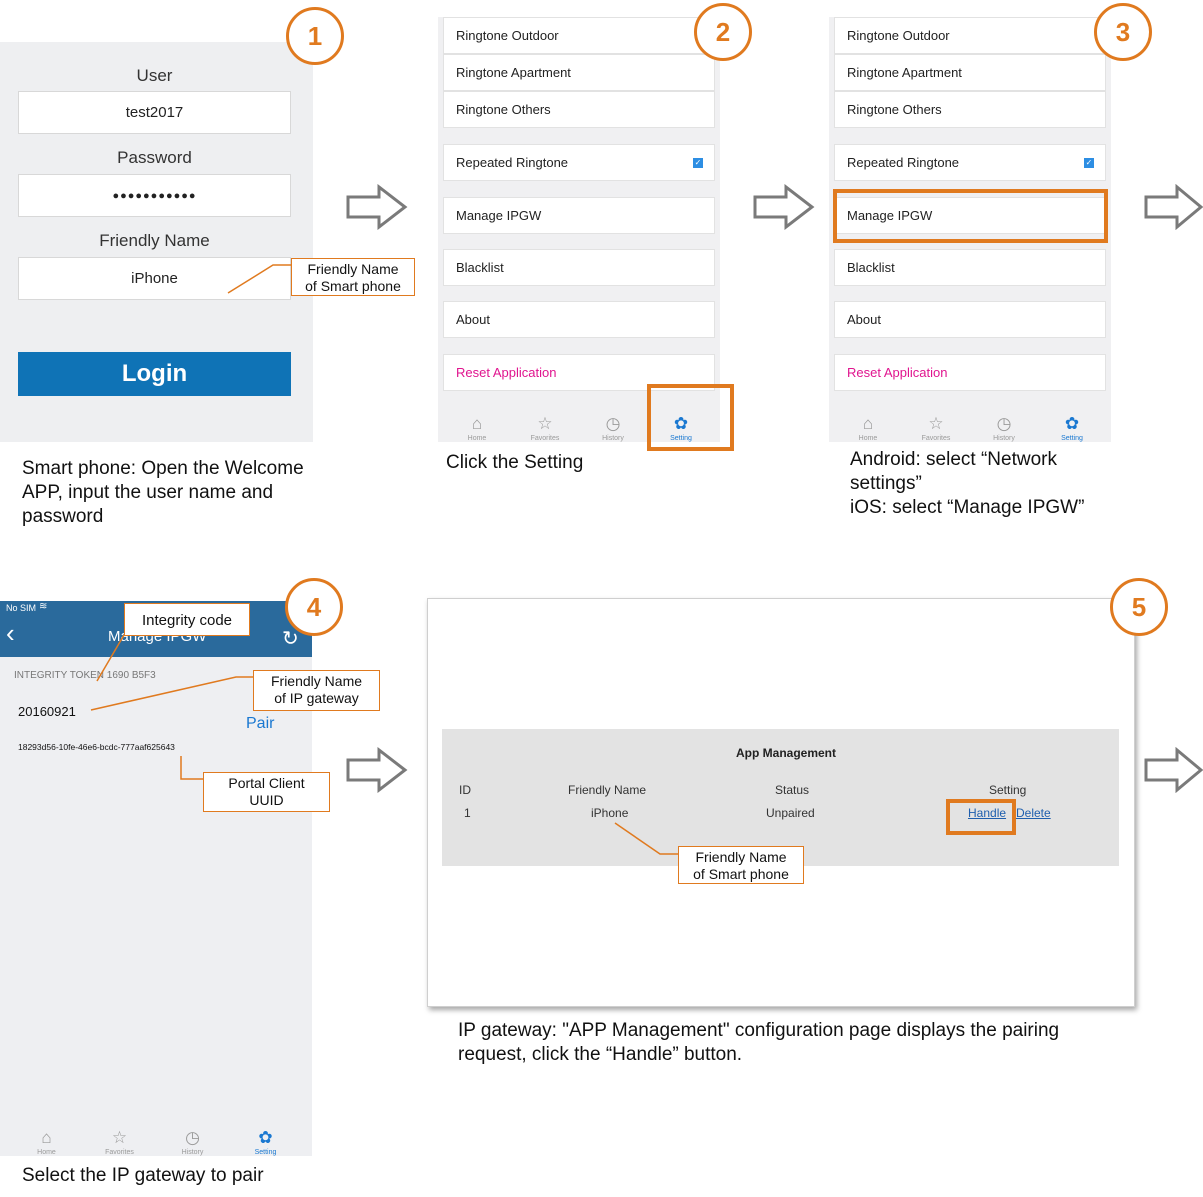 The height and width of the screenshot is (1197, 1203). I want to click on callout-leader-web, so click(646, 838).